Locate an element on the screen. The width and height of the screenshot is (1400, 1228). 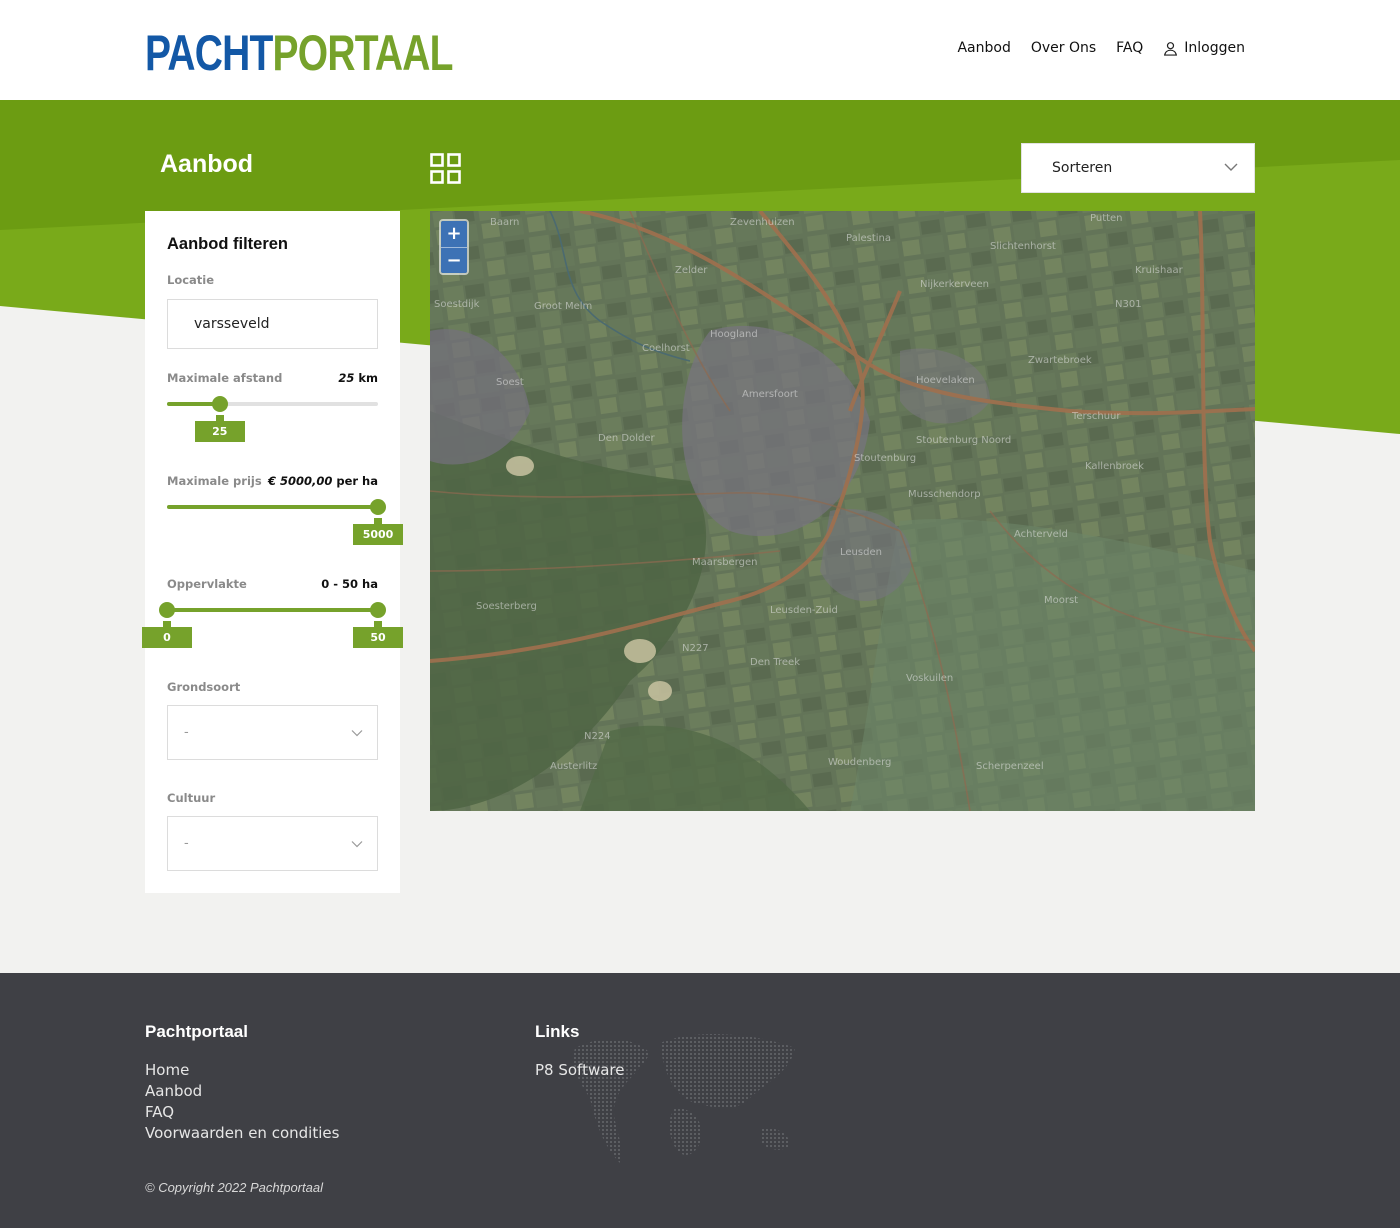
footer-links-external: P8 Software is located at coordinates (579, 1070).